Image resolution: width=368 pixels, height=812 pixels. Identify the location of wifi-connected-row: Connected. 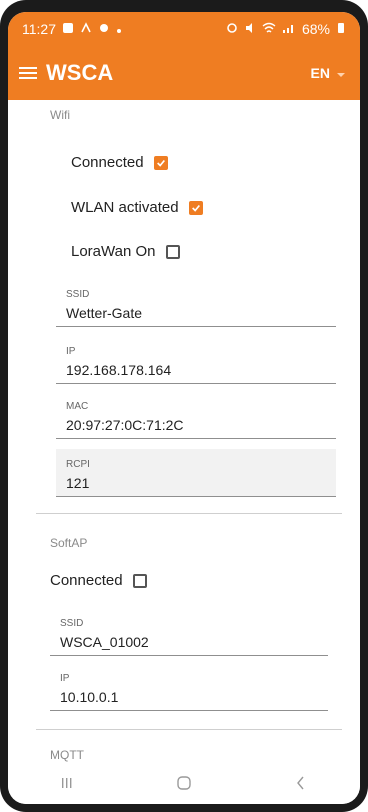
(119, 162).